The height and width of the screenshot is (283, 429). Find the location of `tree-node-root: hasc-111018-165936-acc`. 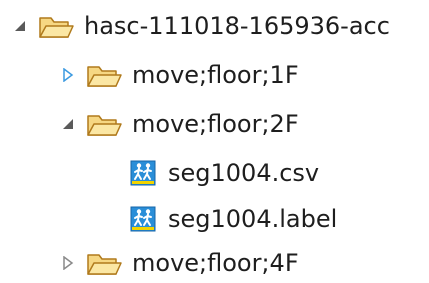

tree-node-root: hasc-111018-165936-acc is located at coordinates (201, 26).